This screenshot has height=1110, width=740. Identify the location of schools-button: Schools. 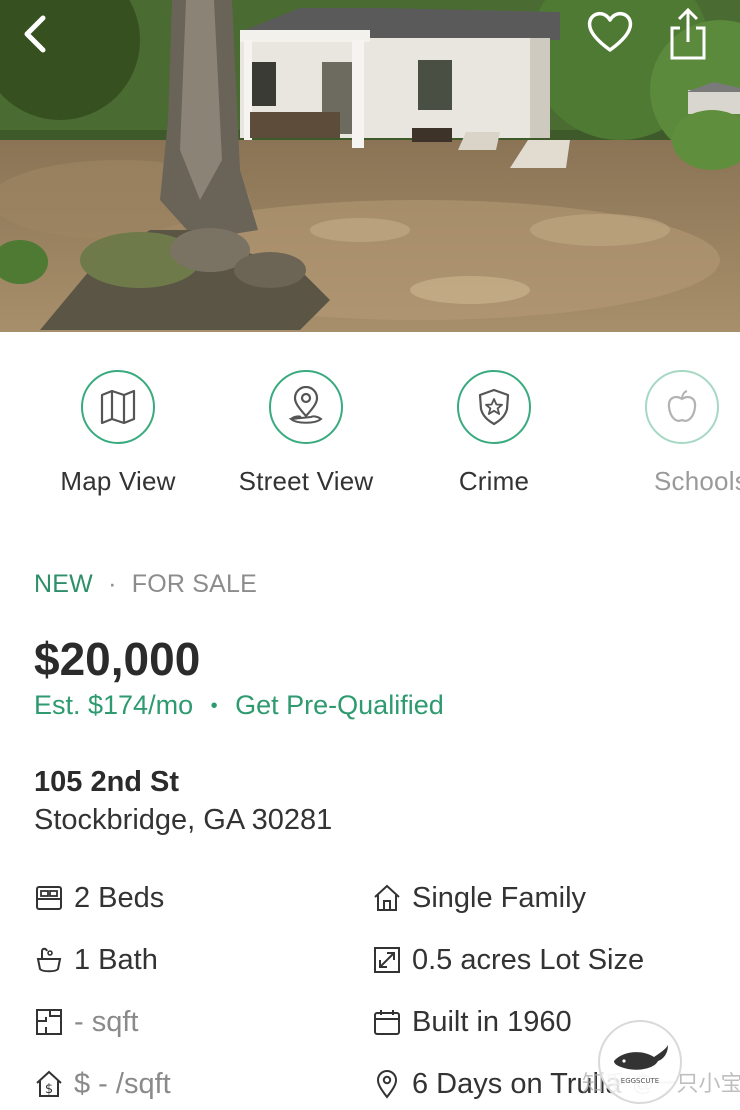
(661, 433).